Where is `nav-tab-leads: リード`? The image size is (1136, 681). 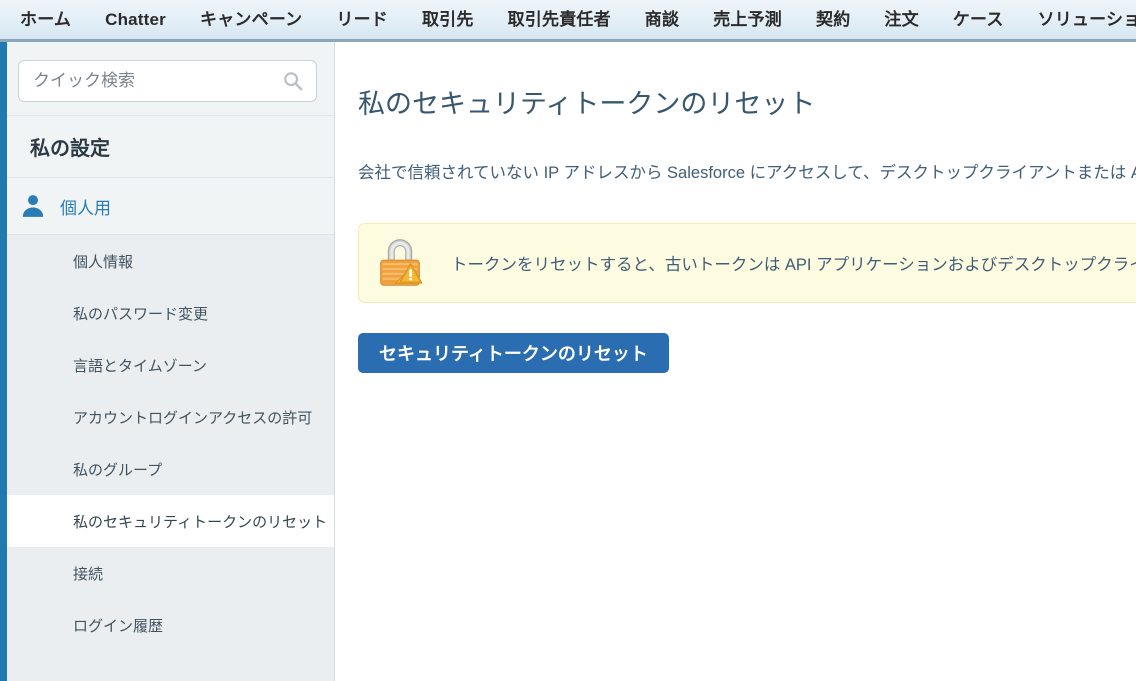 nav-tab-leads: リード is located at coordinates (362, 19).